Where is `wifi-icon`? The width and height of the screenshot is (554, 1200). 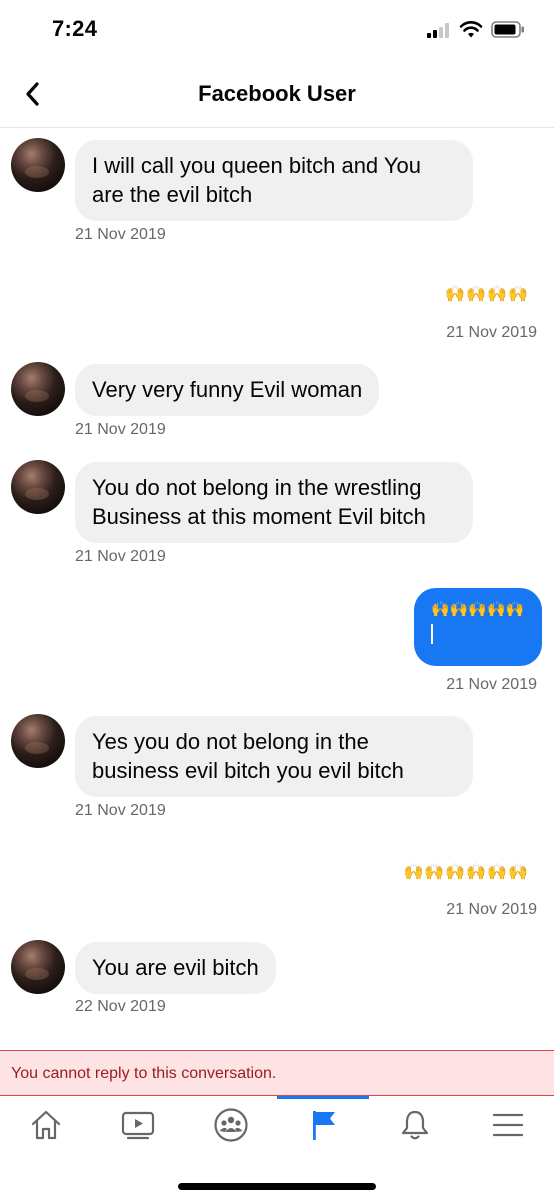 wifi-icon is located at coordinates (471, 29).